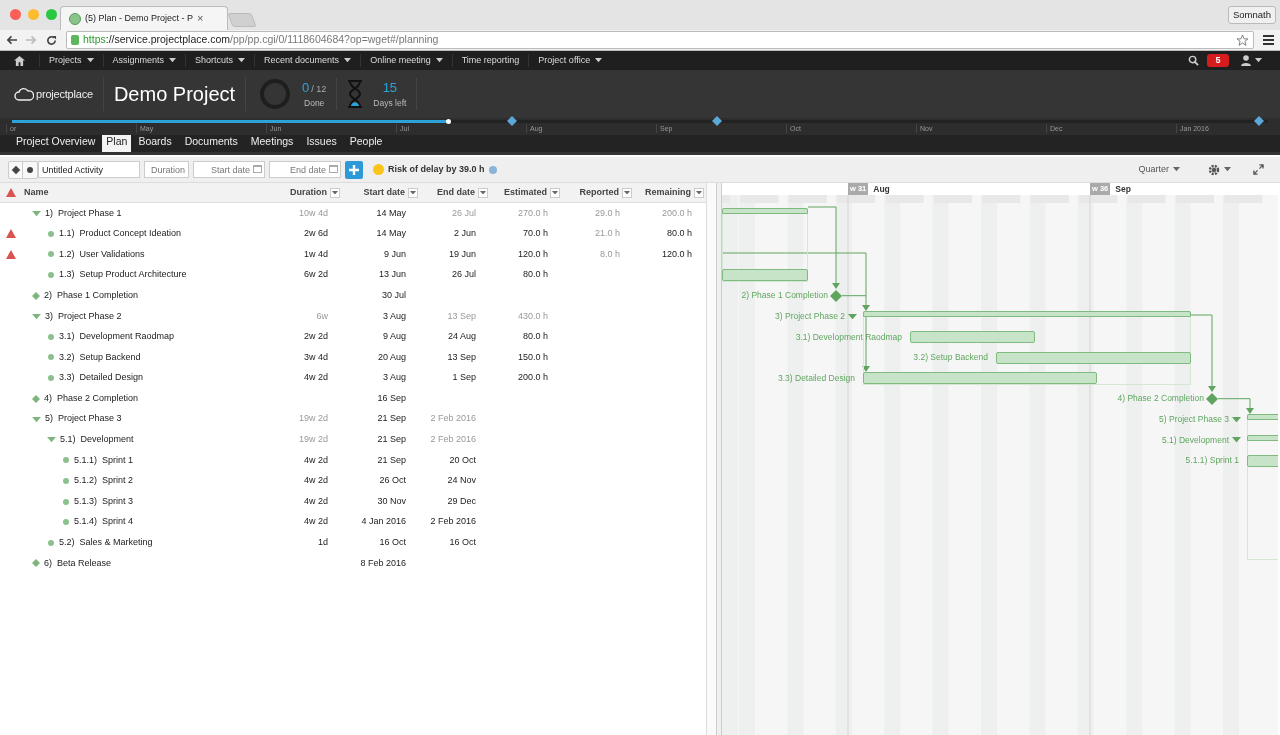  Describe the element at coordinates (381, 192) in the screenshot. I see `column-header: Start date` at that location.